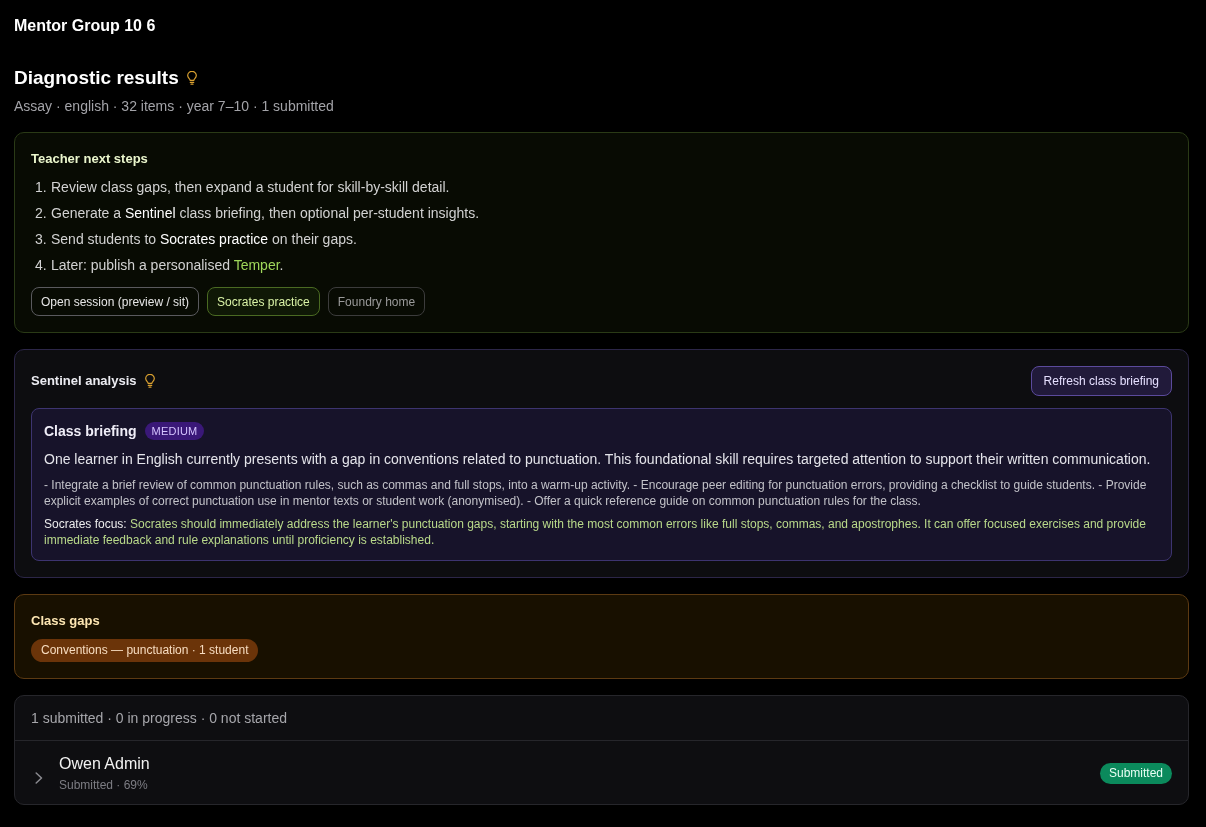 The height and width of the screenshot is (827, 1206). I want to click on inline-link: Temper, so click(256, 265).